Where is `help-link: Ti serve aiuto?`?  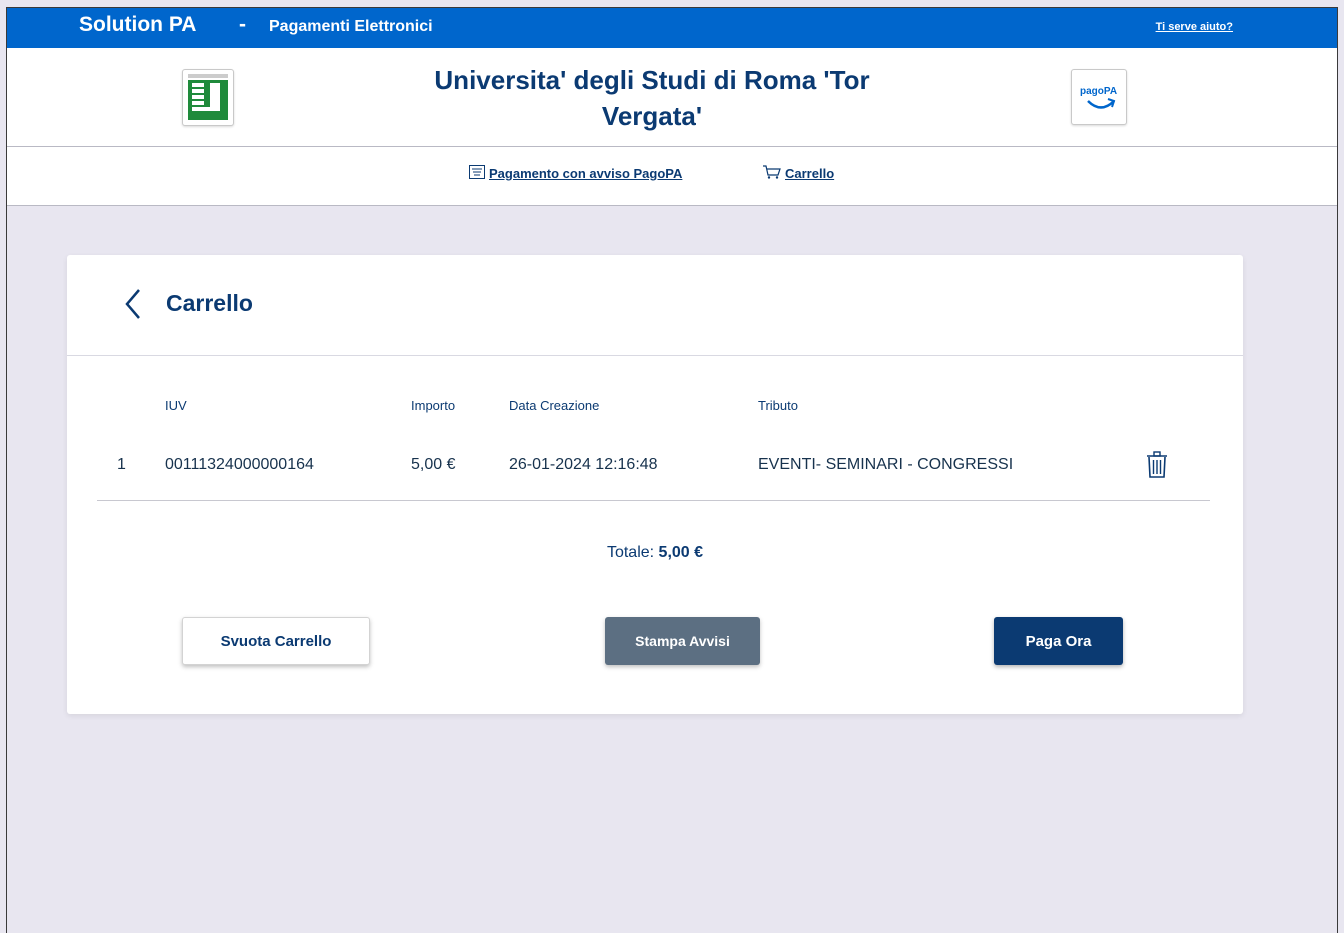 help-link: Ti serve aiuto? is located at coordinates (1194, 27).